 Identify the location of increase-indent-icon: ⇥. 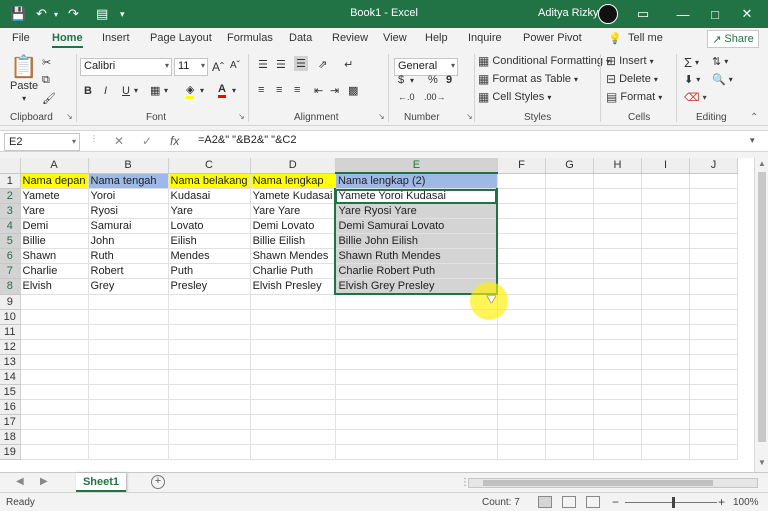
(334, 90).